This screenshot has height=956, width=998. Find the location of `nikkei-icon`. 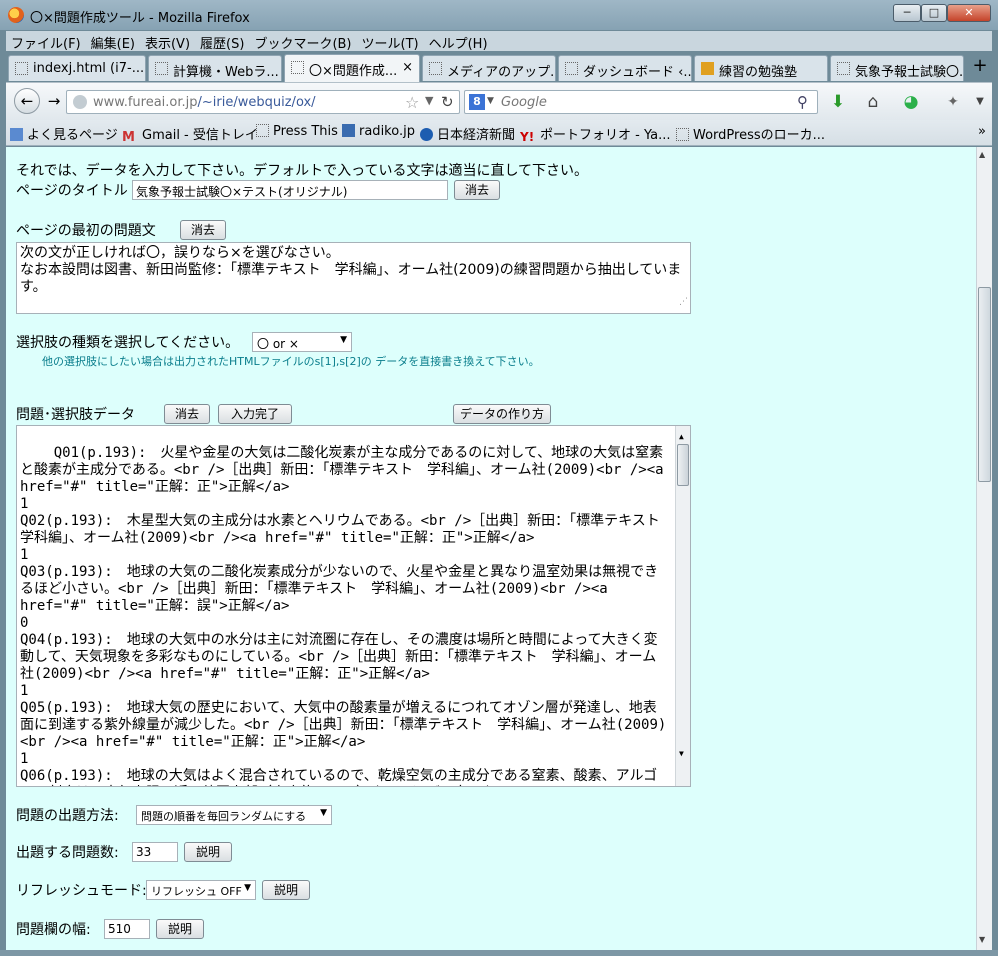

nikkei-icon is located at coordinates (426, 134).